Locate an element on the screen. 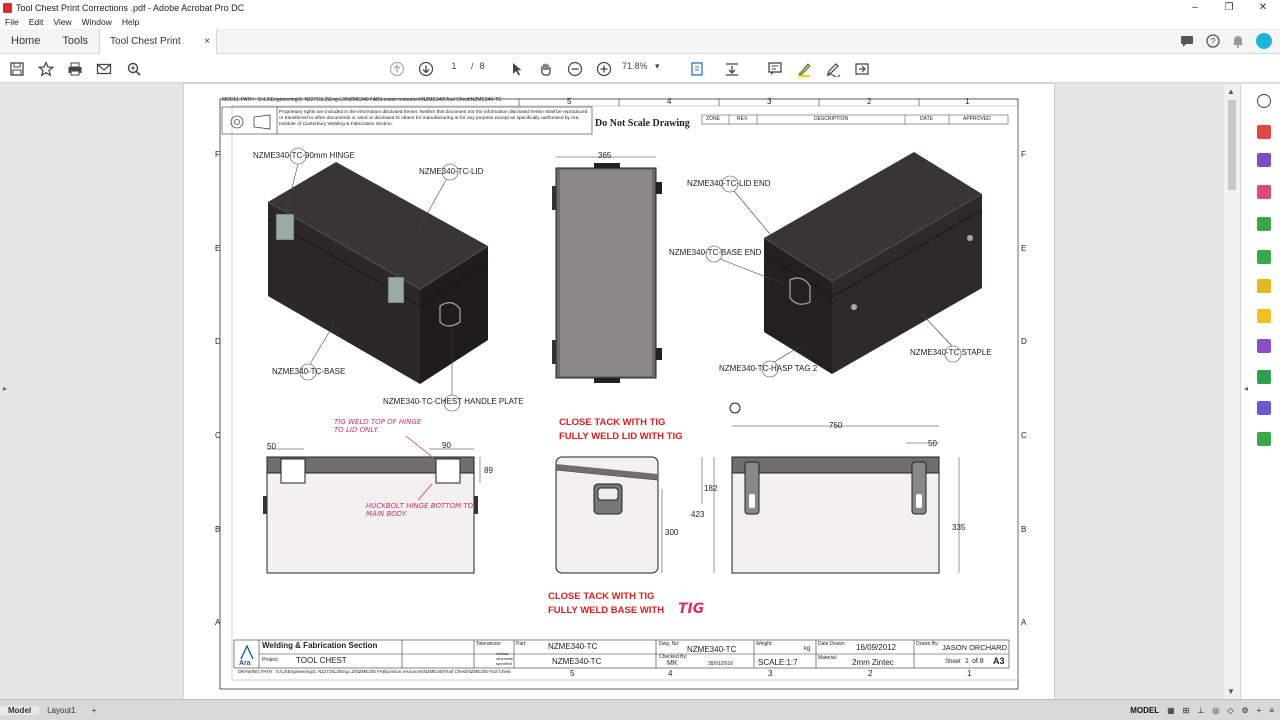 The image size is (1280, 720). send-for-review-icon is located at coordinates (1264, 286).